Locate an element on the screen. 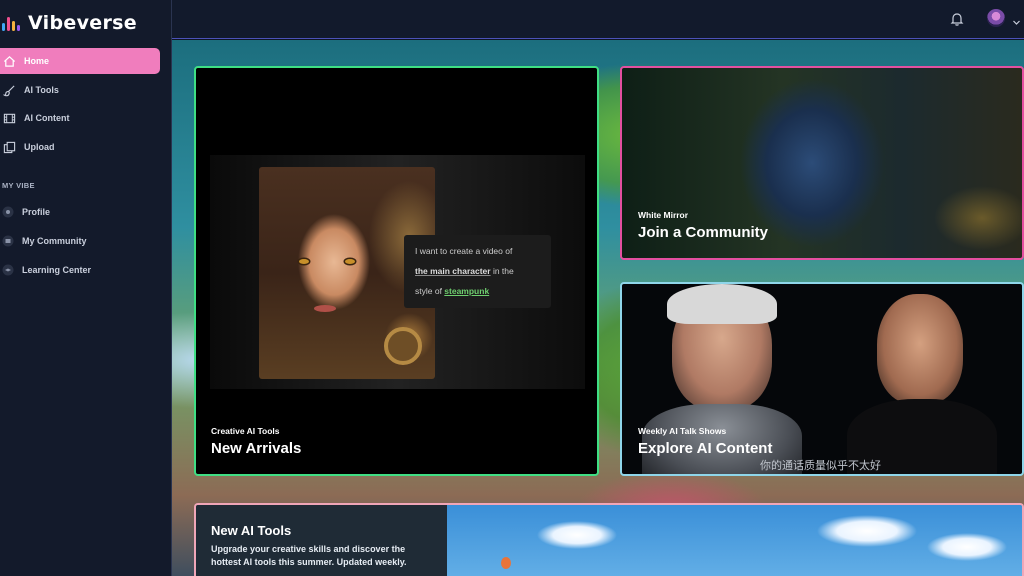 This screenshot has height=576, width=1024. sidebar-item-label: Upload is located at coordinates (39, 147).